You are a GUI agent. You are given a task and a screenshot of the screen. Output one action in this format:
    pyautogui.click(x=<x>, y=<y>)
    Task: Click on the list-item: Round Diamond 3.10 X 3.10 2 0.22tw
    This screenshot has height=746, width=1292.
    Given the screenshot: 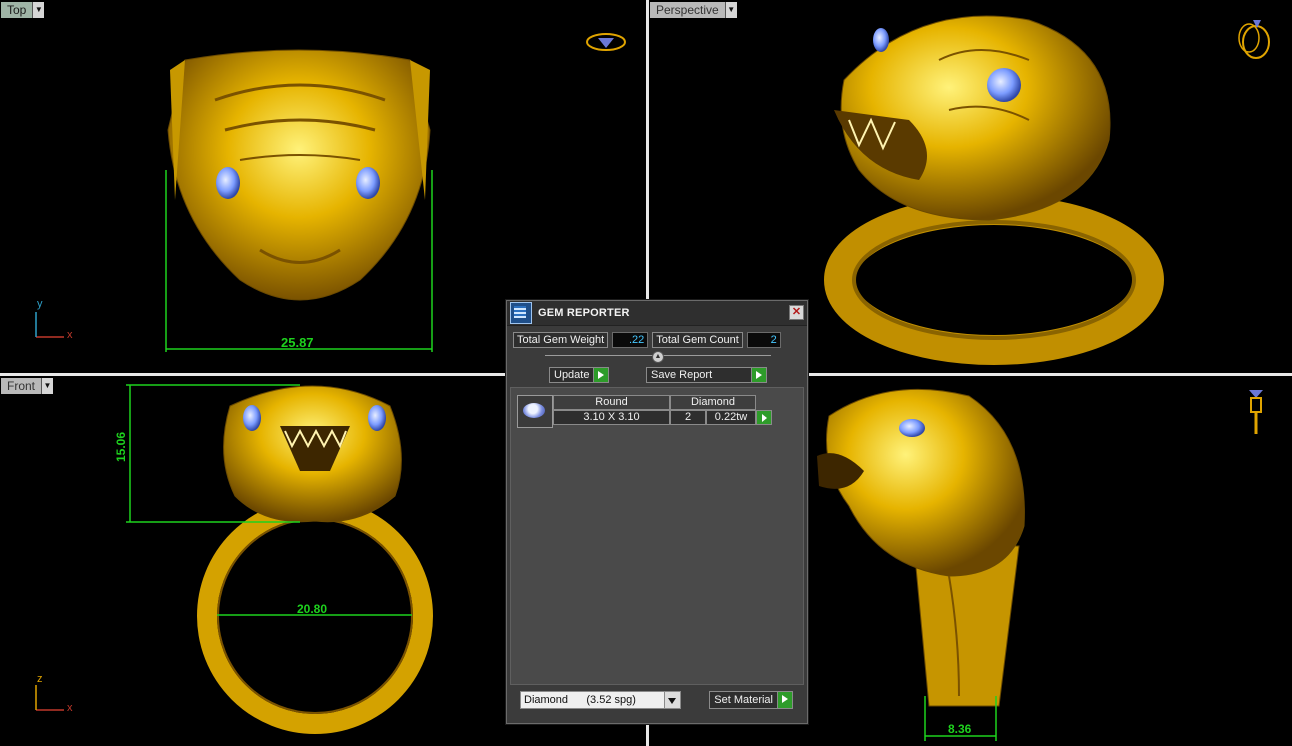 What is the action you would take?
    pyautogui.click(x=644, y=411)
    